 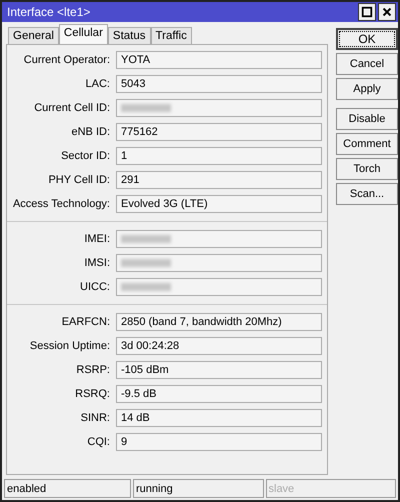 I want to click on value-field: 9, so click(x=219, y=442).